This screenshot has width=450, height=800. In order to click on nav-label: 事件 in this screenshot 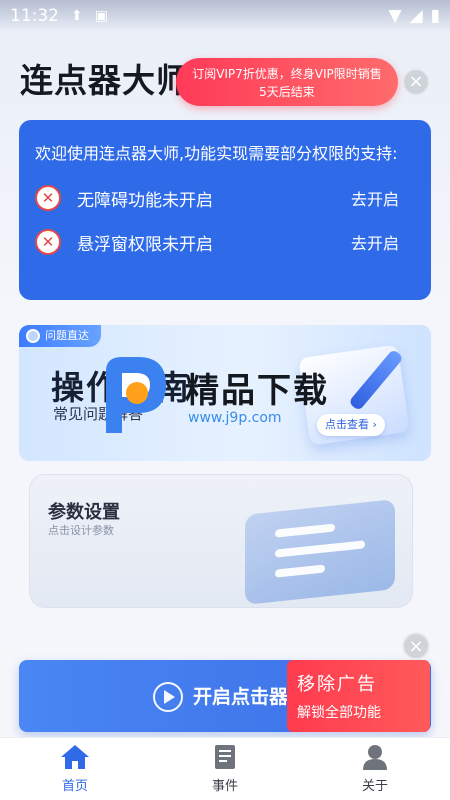, I will do `click(224, 786)`.